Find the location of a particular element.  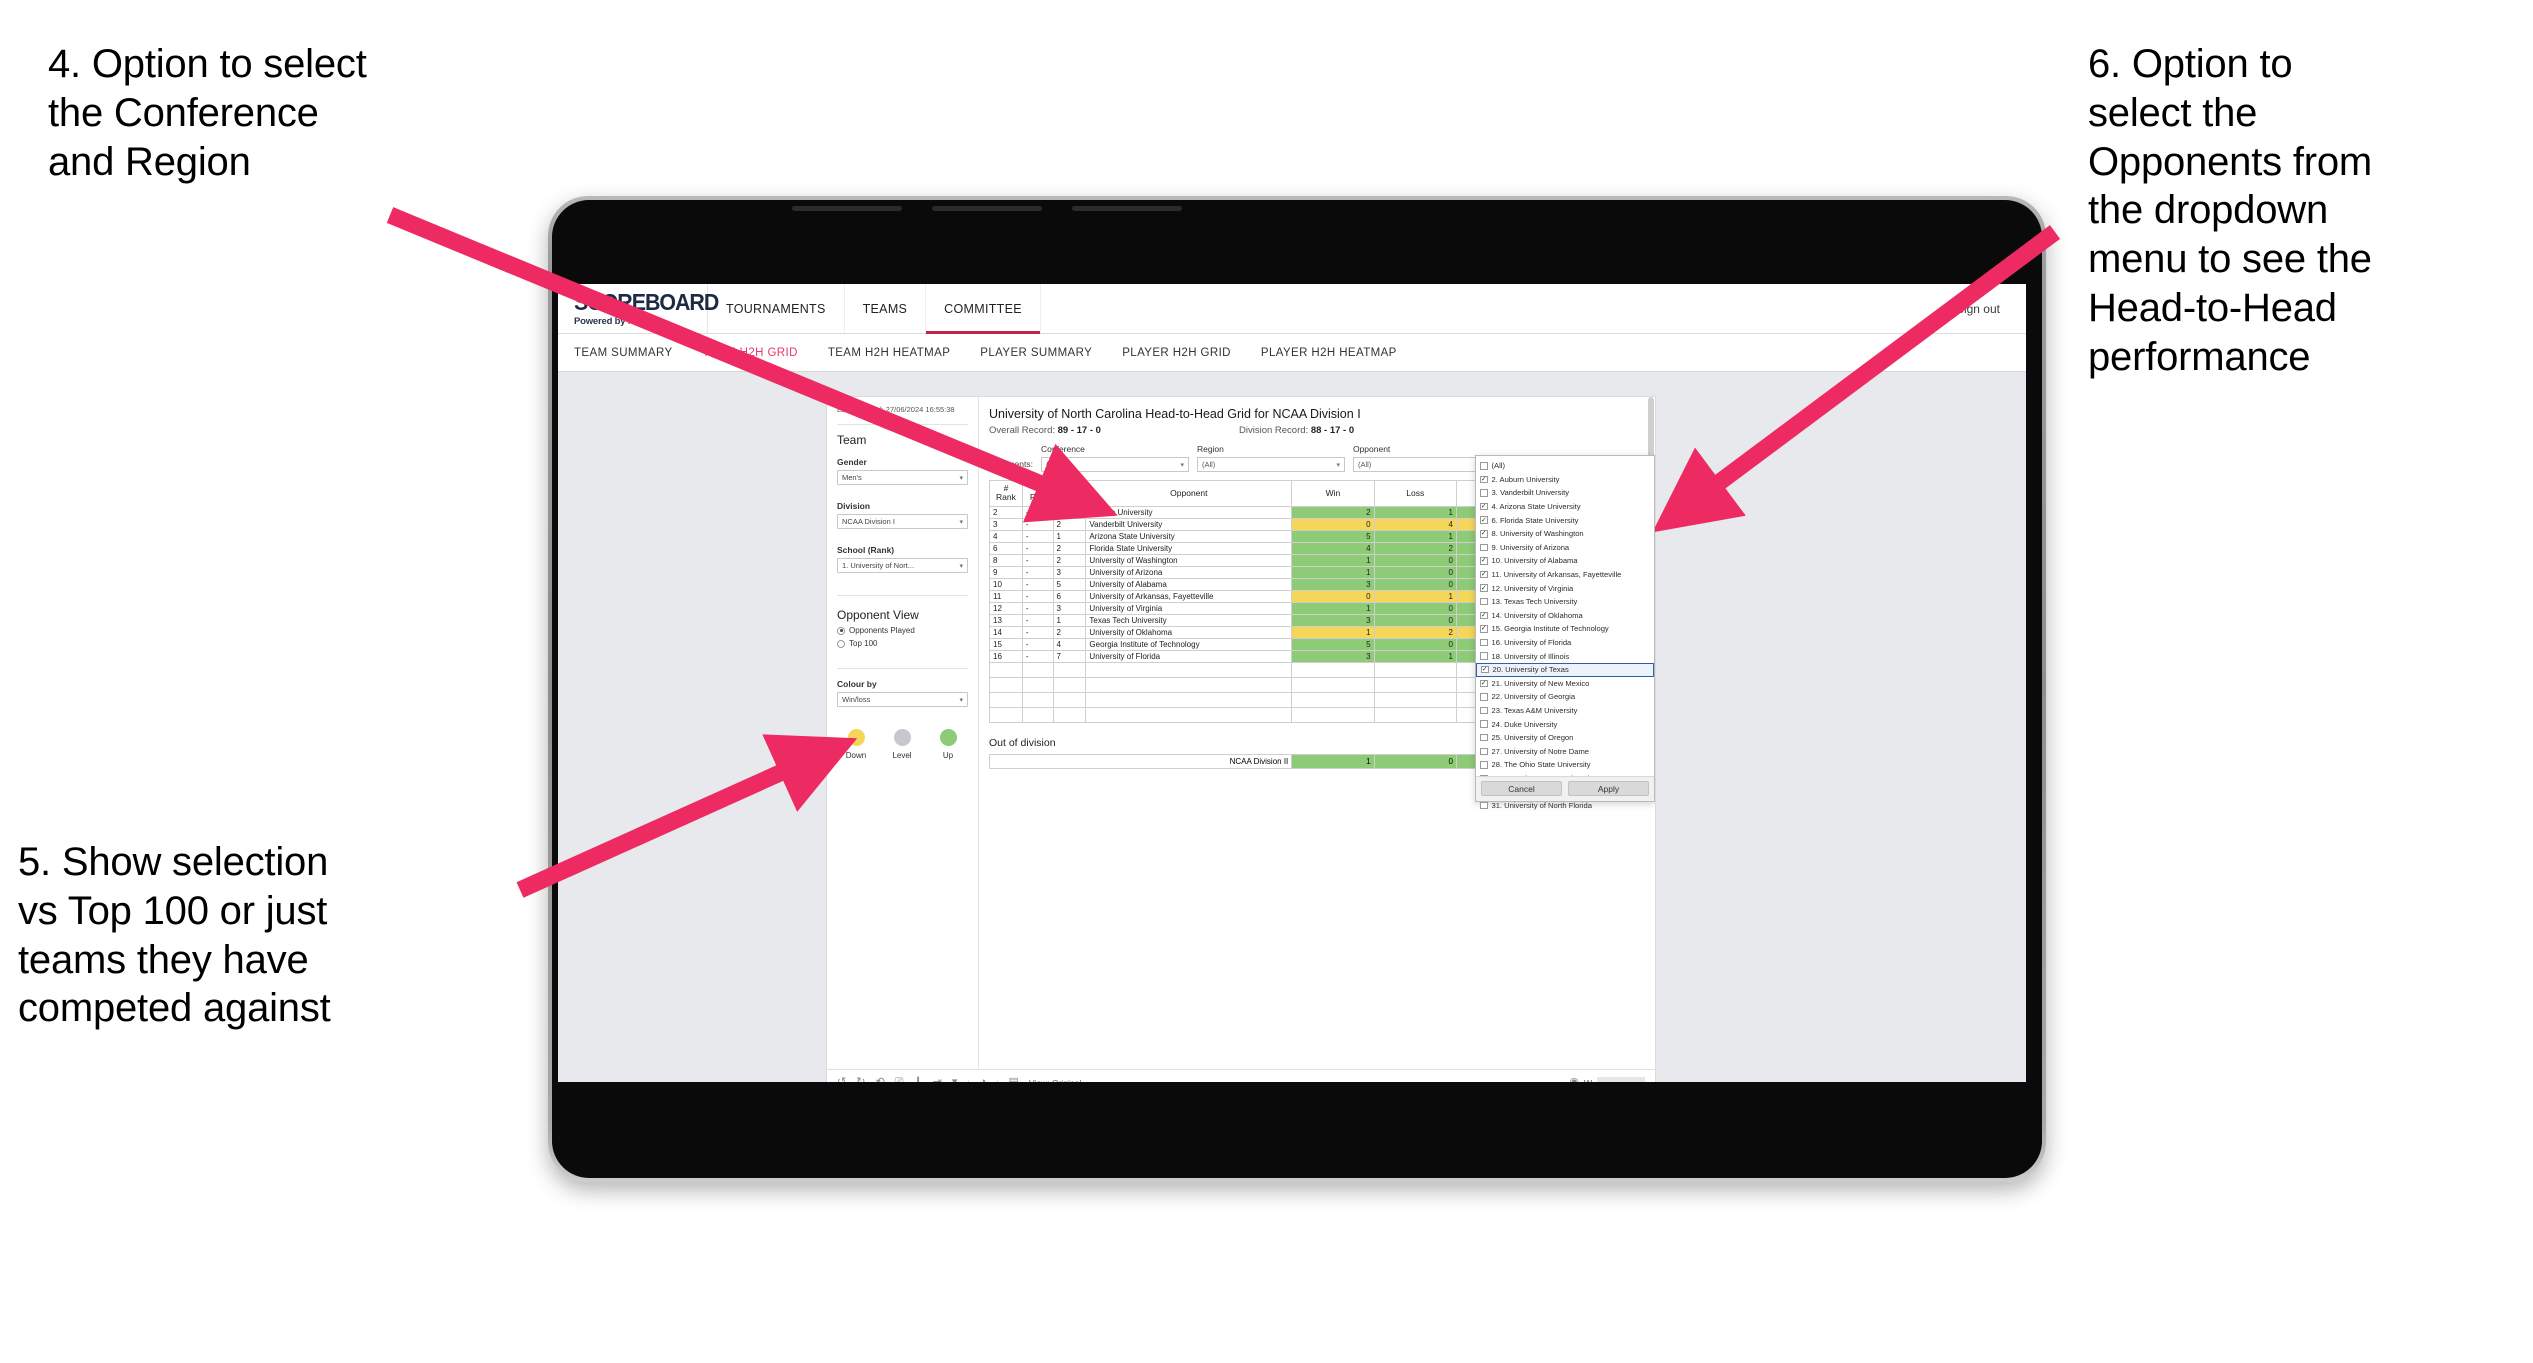

opponent-option: ✓ 4. Arizona State University is located at coordinates (1565, 507).